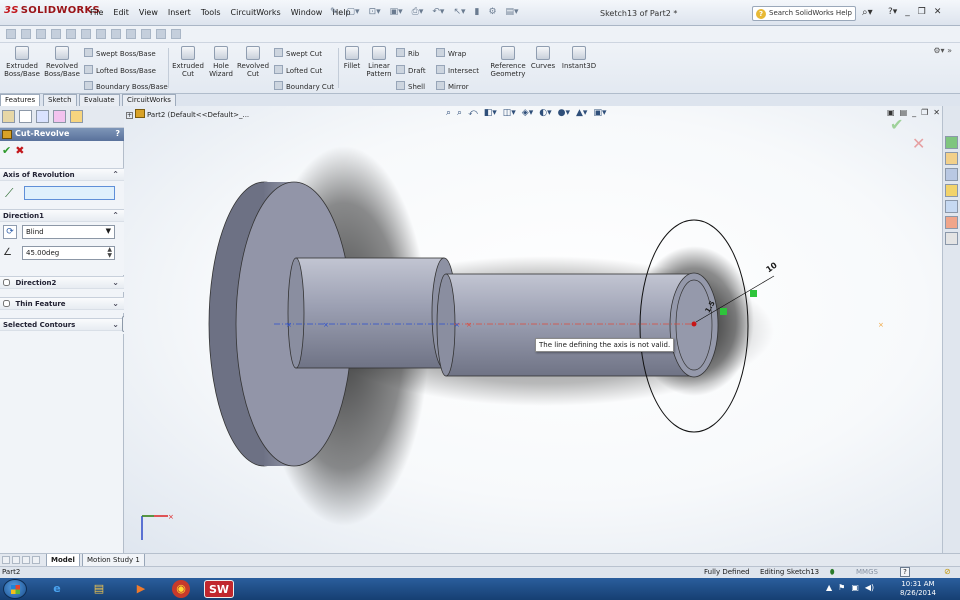 This screenshot has height=600, width=960. I want to click on boundary-boss-button: Boundary Boss/Base, so click(126, 86).